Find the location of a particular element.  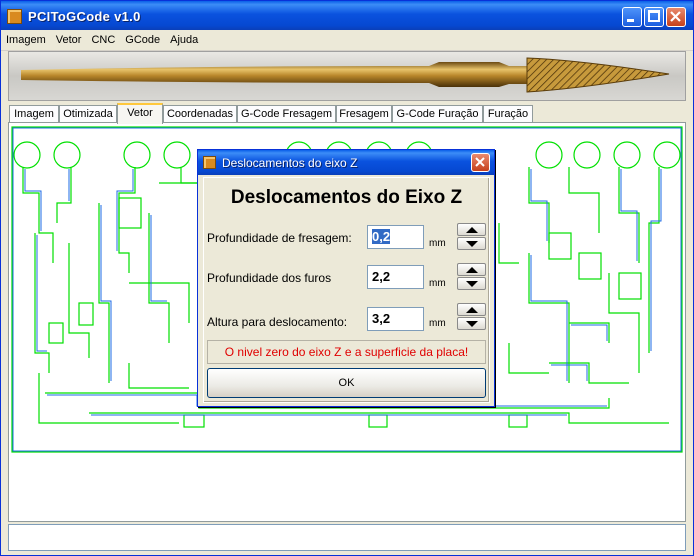

tab-gcode-furacao: G-Code Furação is located at coordinates (437, 114).